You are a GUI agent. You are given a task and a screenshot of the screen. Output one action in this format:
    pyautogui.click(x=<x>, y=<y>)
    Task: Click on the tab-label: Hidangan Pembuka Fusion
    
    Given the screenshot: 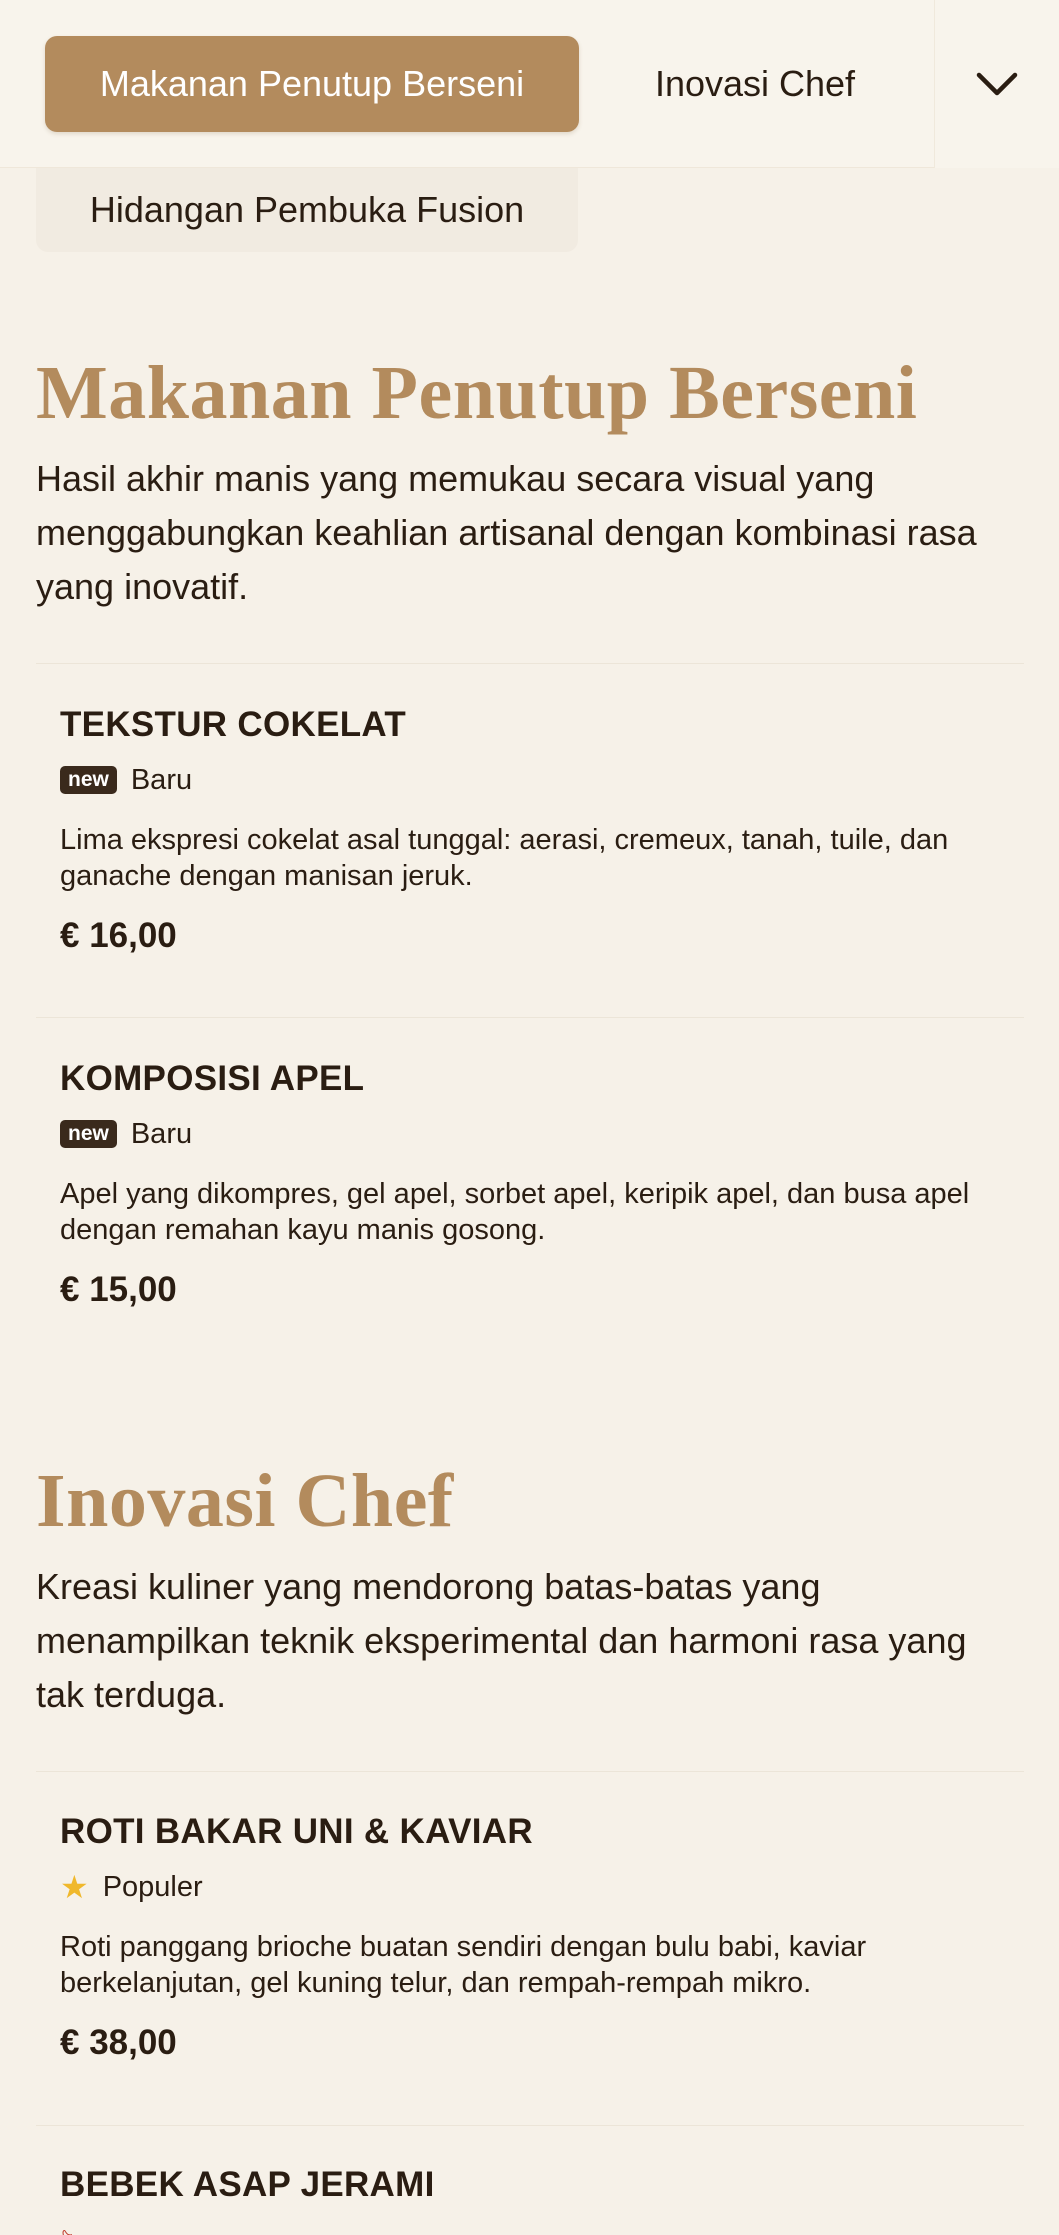 What is the action you would take?
    pyautogui.click(x=307, y=209)
    